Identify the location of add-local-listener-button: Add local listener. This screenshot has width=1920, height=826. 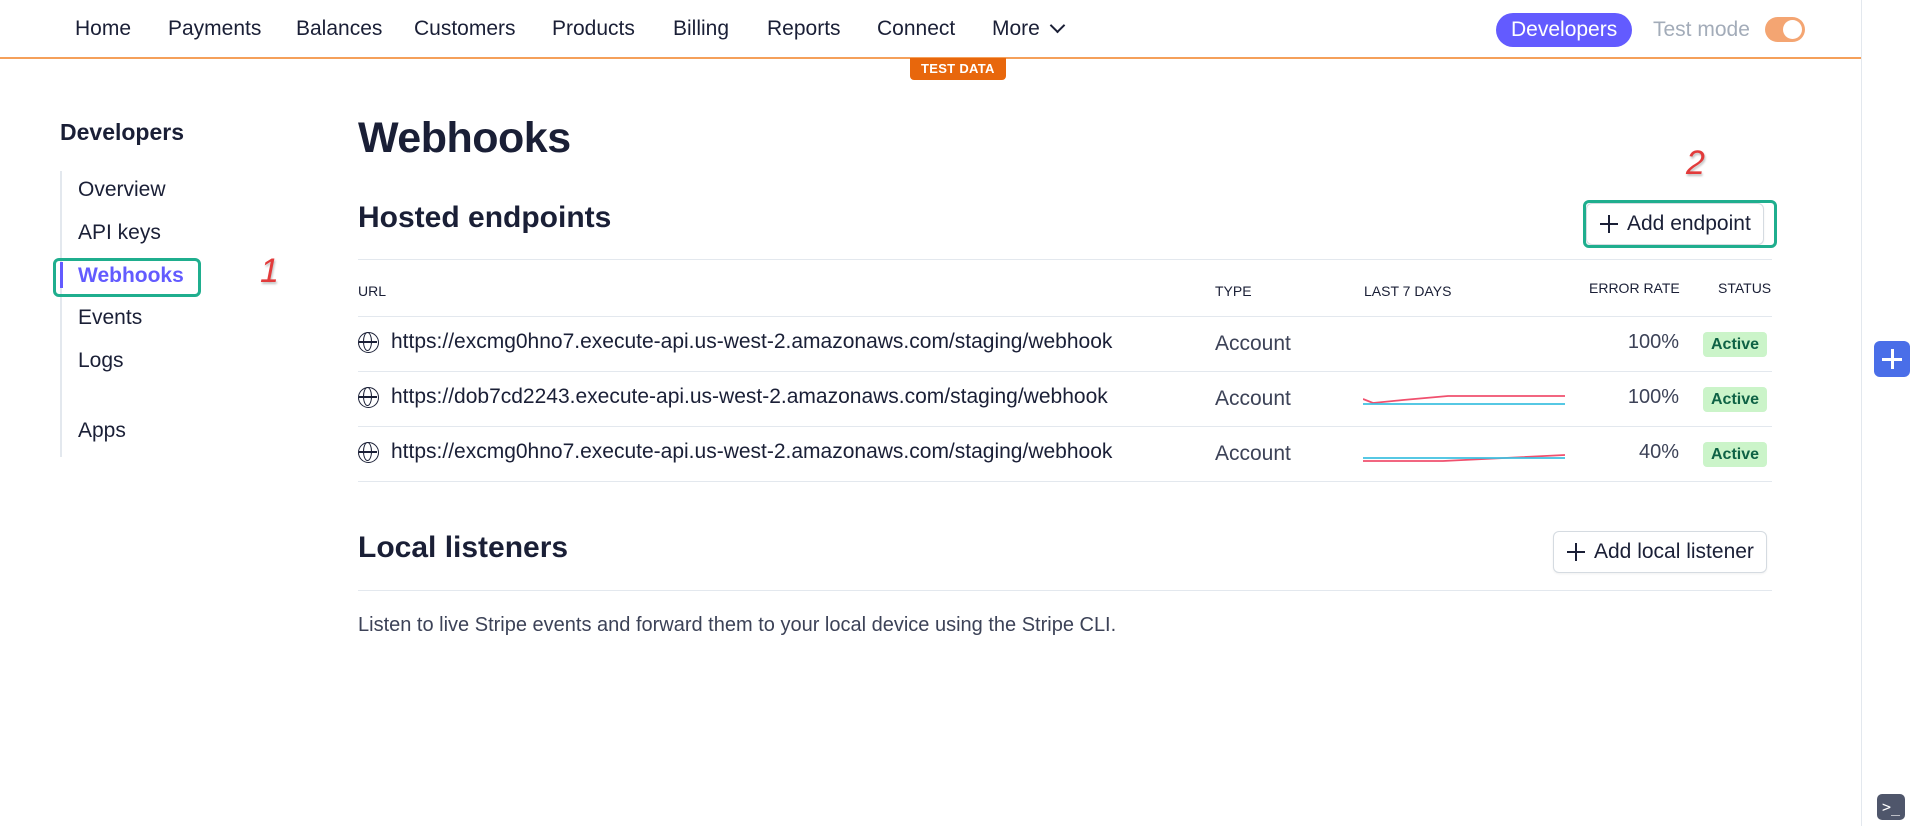
(1660, 552).